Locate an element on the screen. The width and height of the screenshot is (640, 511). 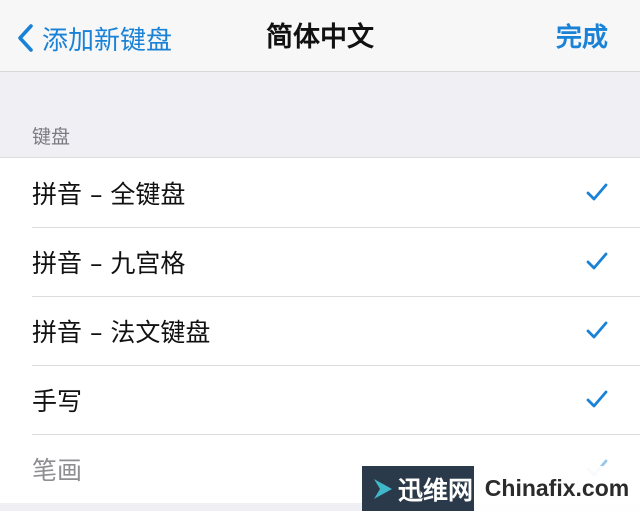
keyboard-row-handwriting: 手写 is located at coordinates (320, 399).